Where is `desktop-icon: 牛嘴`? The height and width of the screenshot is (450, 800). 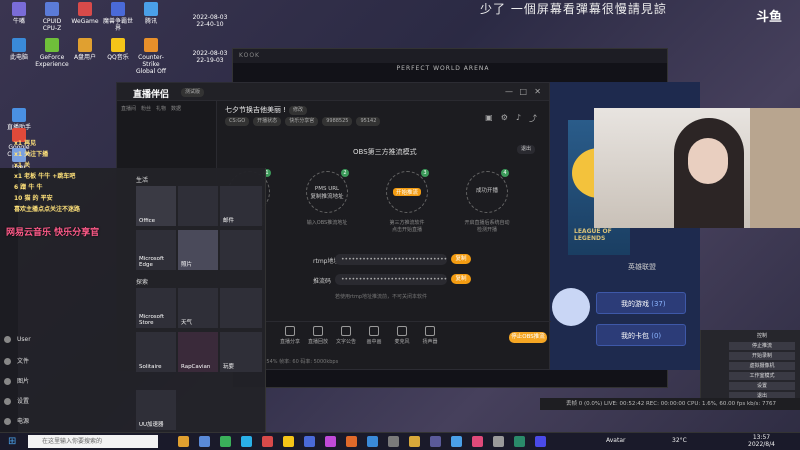 desktop-icon: 牛嘴 is located at coordinates (19, 13).